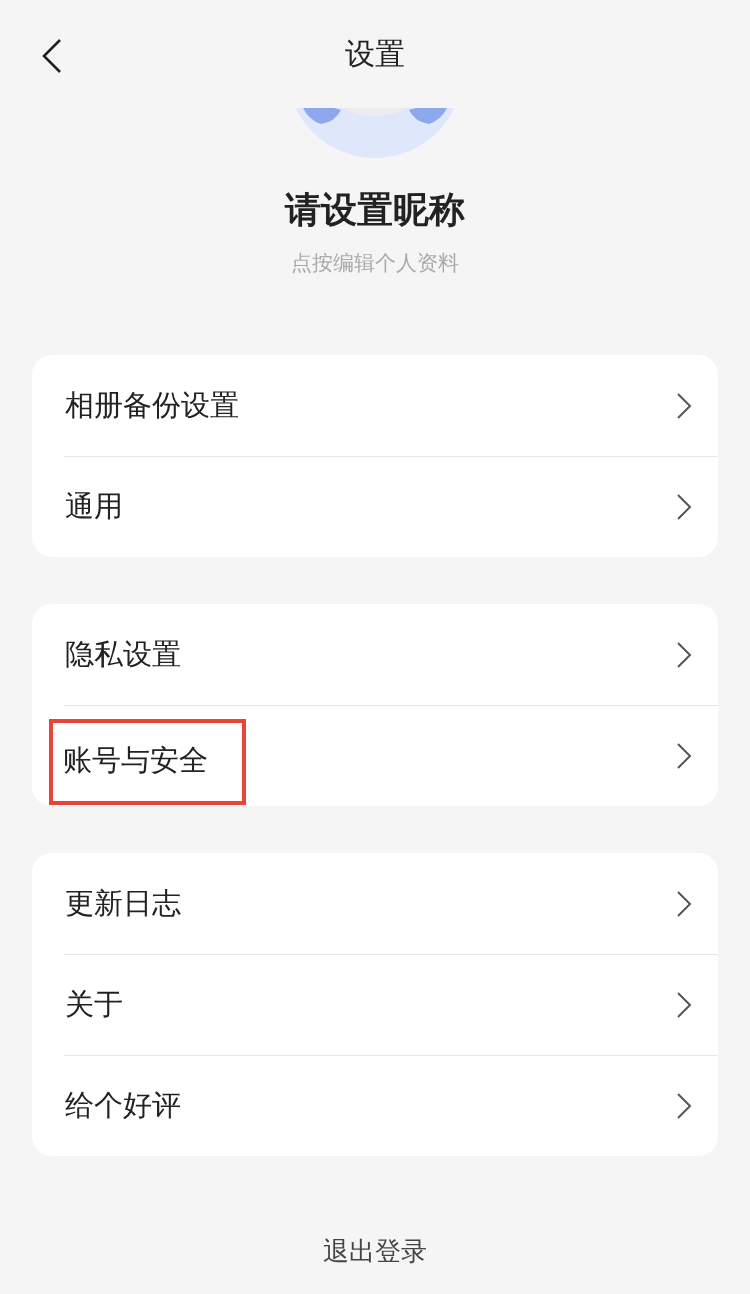 The width and height of the screenshot is (750, 1294). Describe the element at coordinates (375, 755) in the screenshot. I see `settings-item: 账号与安全` at that location.